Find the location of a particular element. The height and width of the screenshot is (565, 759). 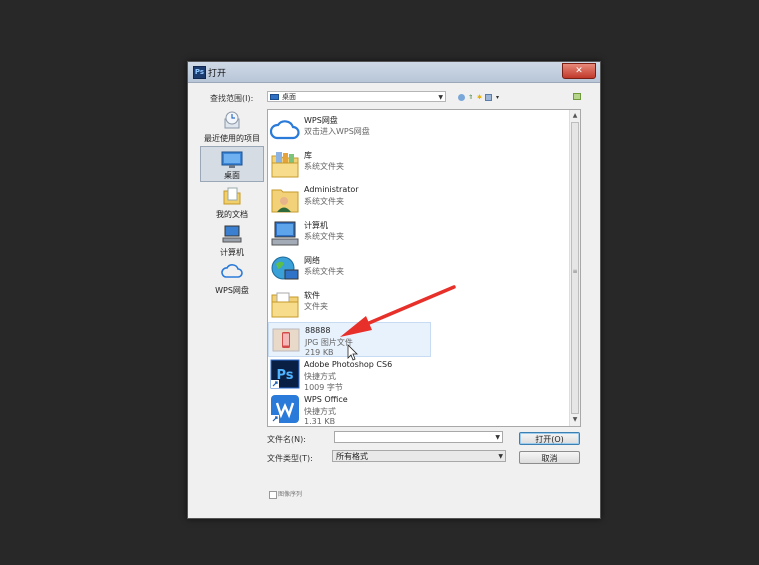

photoshop-app-icon: Ps is located at coordinates (199, 72).